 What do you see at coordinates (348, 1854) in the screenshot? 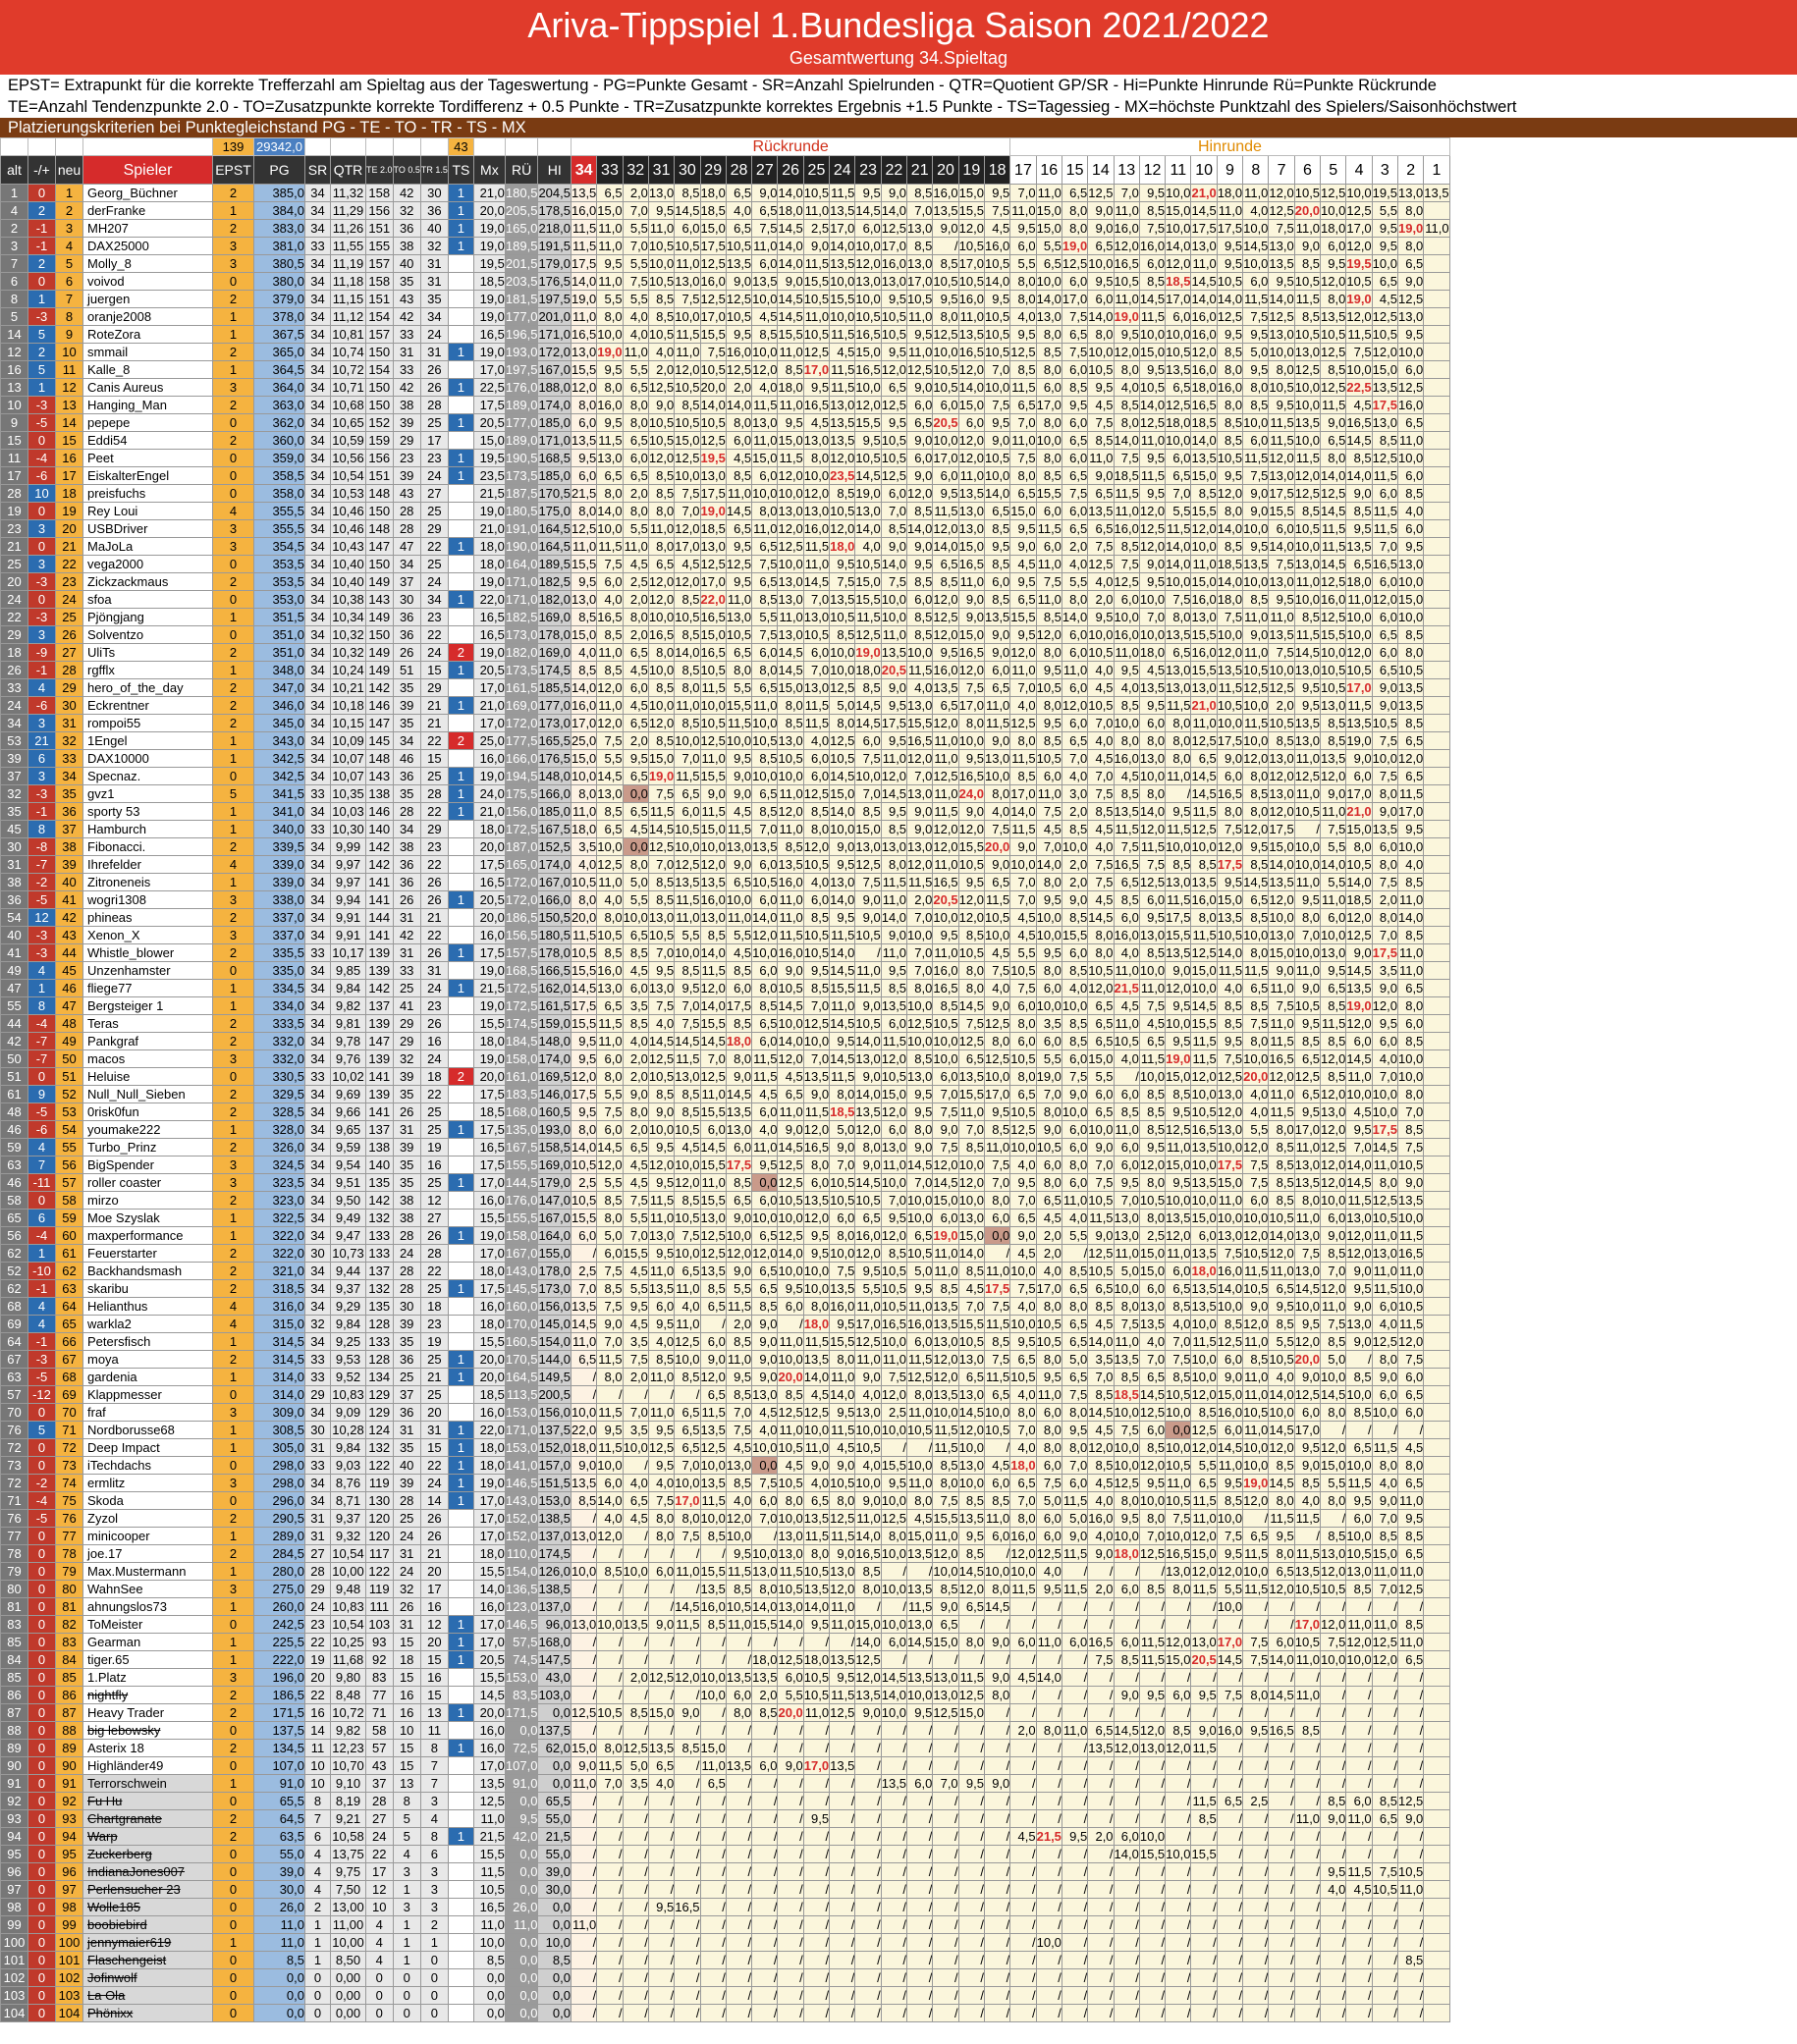
I see `qtr-value: 13,75` at bounding box center [348, 1854].